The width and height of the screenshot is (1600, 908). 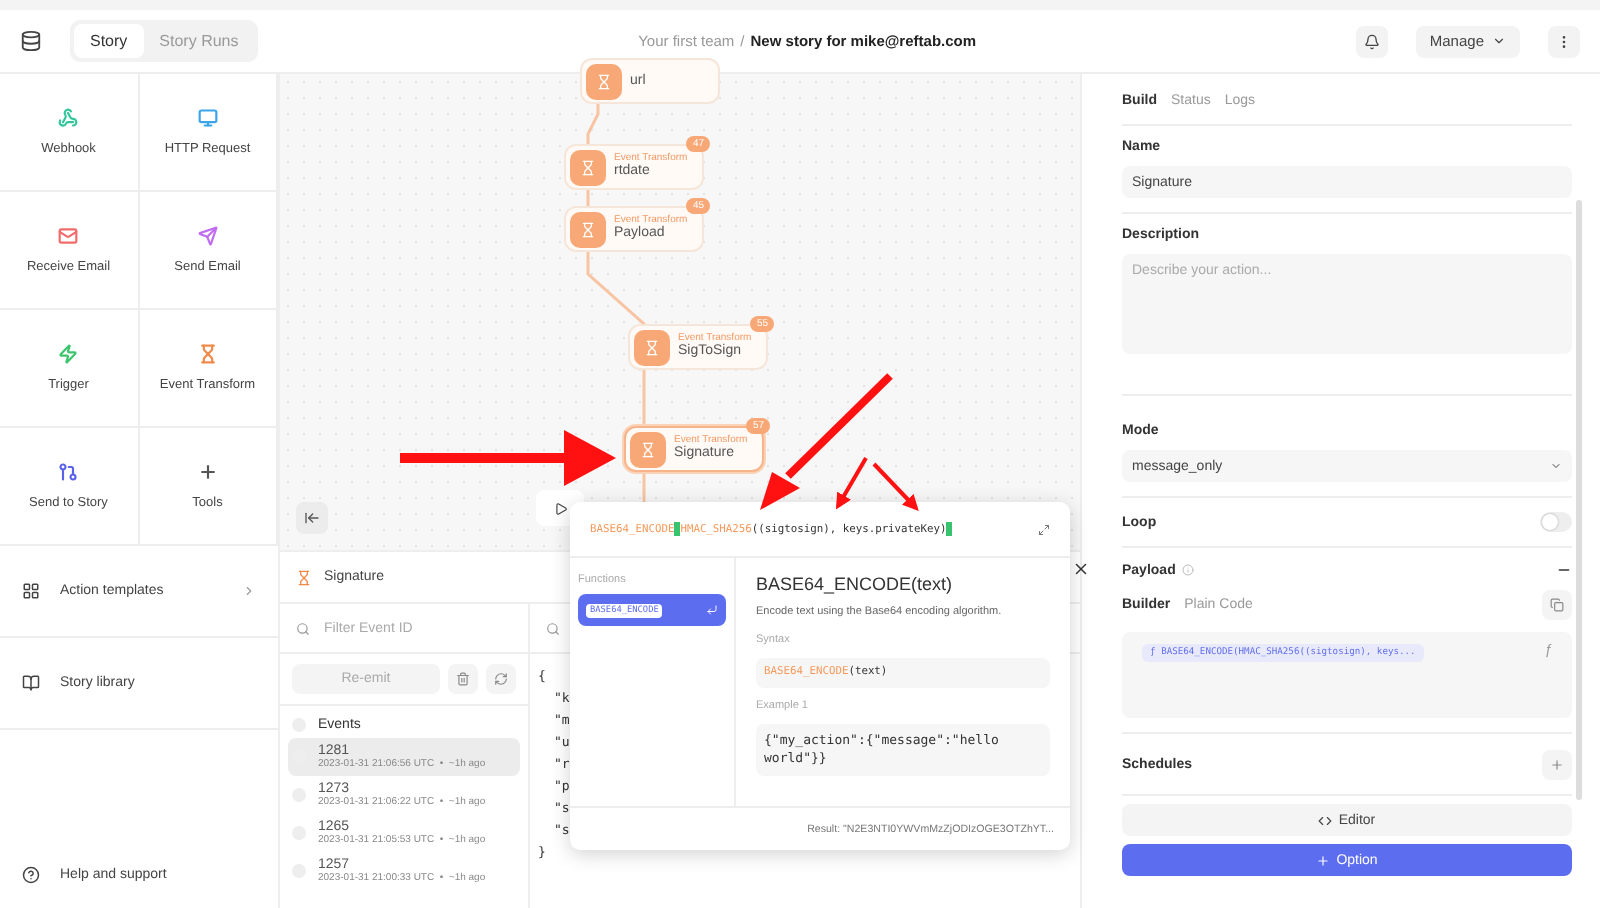 What do you see at coordinates (1081, 569) in the screenshot?
I see `close-icon` at bounding box center [1081, 569].